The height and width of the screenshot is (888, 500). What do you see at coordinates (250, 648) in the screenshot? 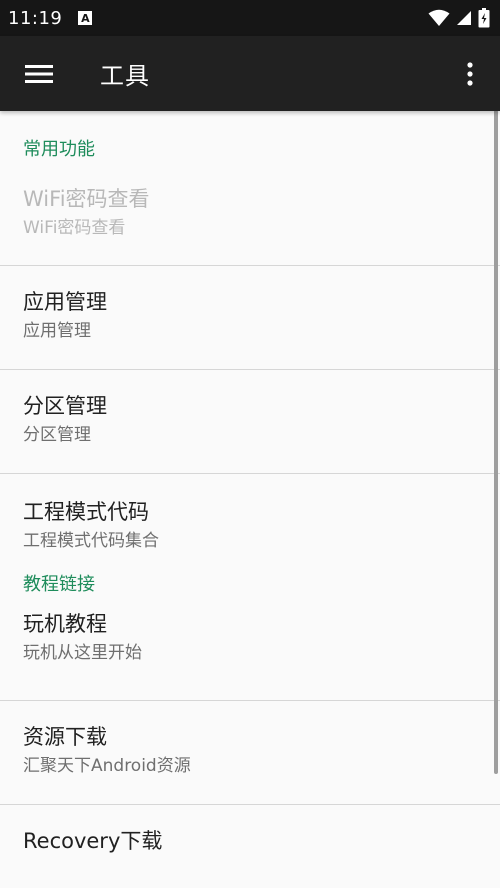
I see `list-item-tutorials: 玩机教程 玩机从这里开始` at bounding box center [250, 648].